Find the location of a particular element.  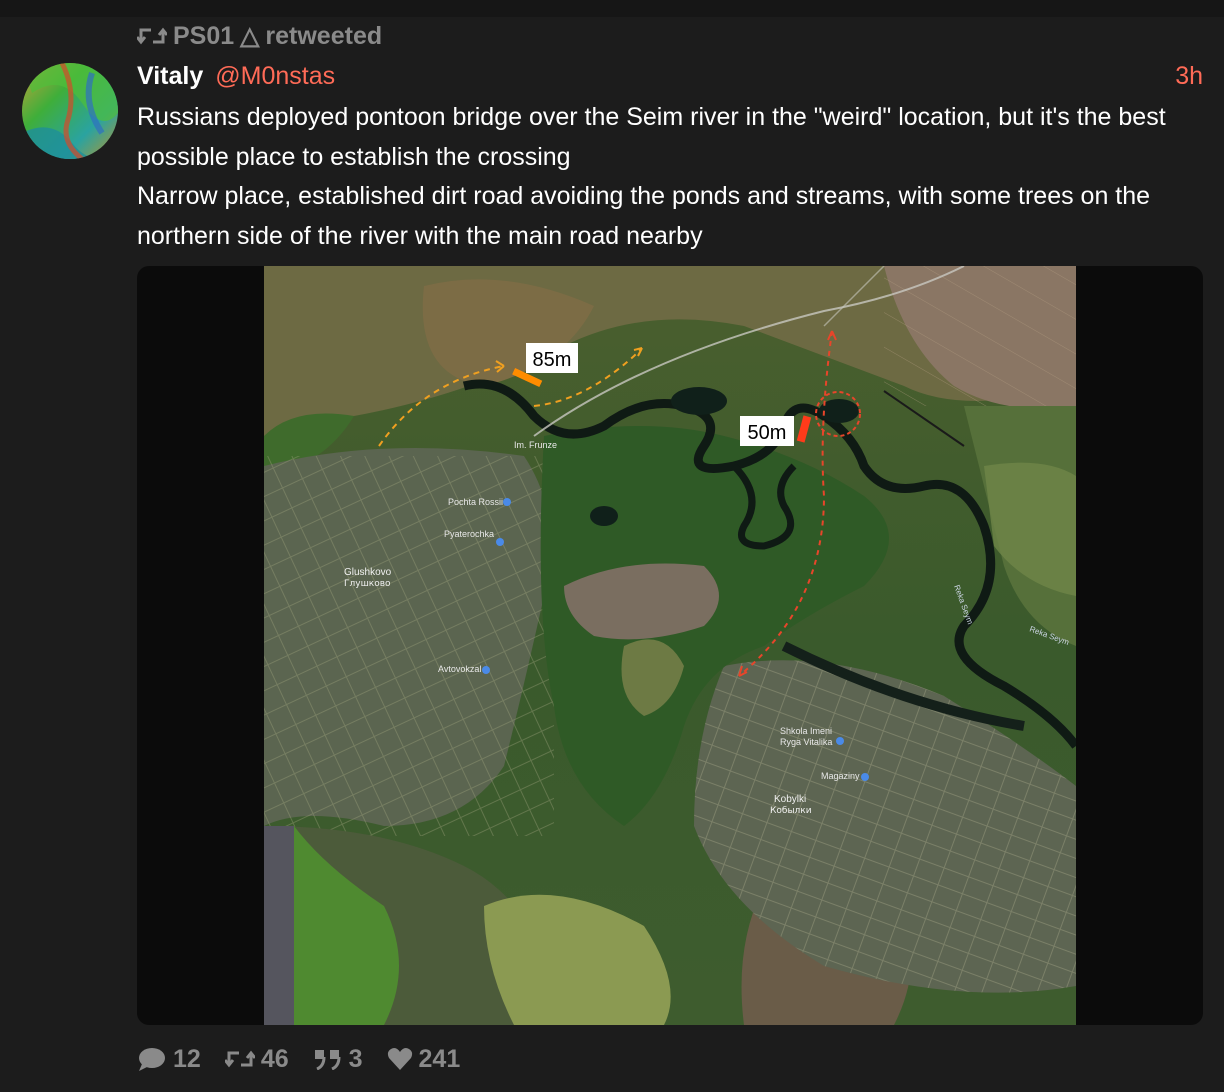

map-label-shop: Pyaterochka is located at coordinates (469, 534).